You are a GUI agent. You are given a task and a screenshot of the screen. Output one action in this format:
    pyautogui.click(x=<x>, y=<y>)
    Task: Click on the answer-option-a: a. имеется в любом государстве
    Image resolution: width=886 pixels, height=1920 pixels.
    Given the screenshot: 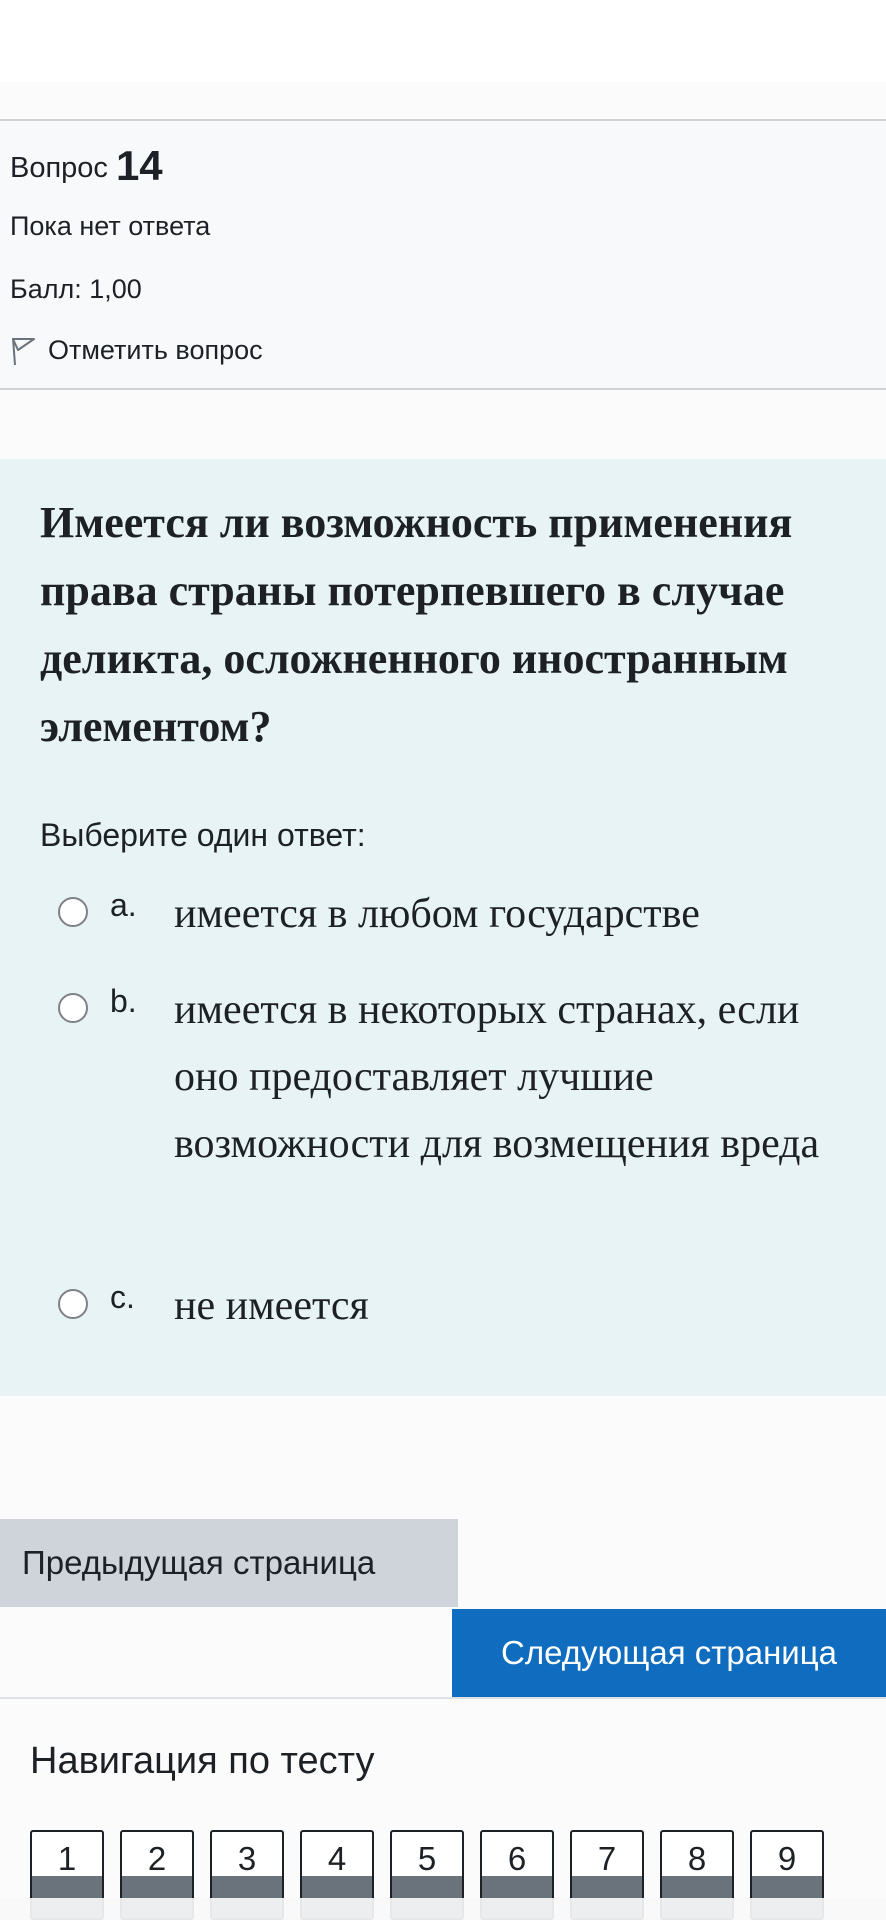 What is the action you would take?
    pyautogui.click(x=446, y=915)
    